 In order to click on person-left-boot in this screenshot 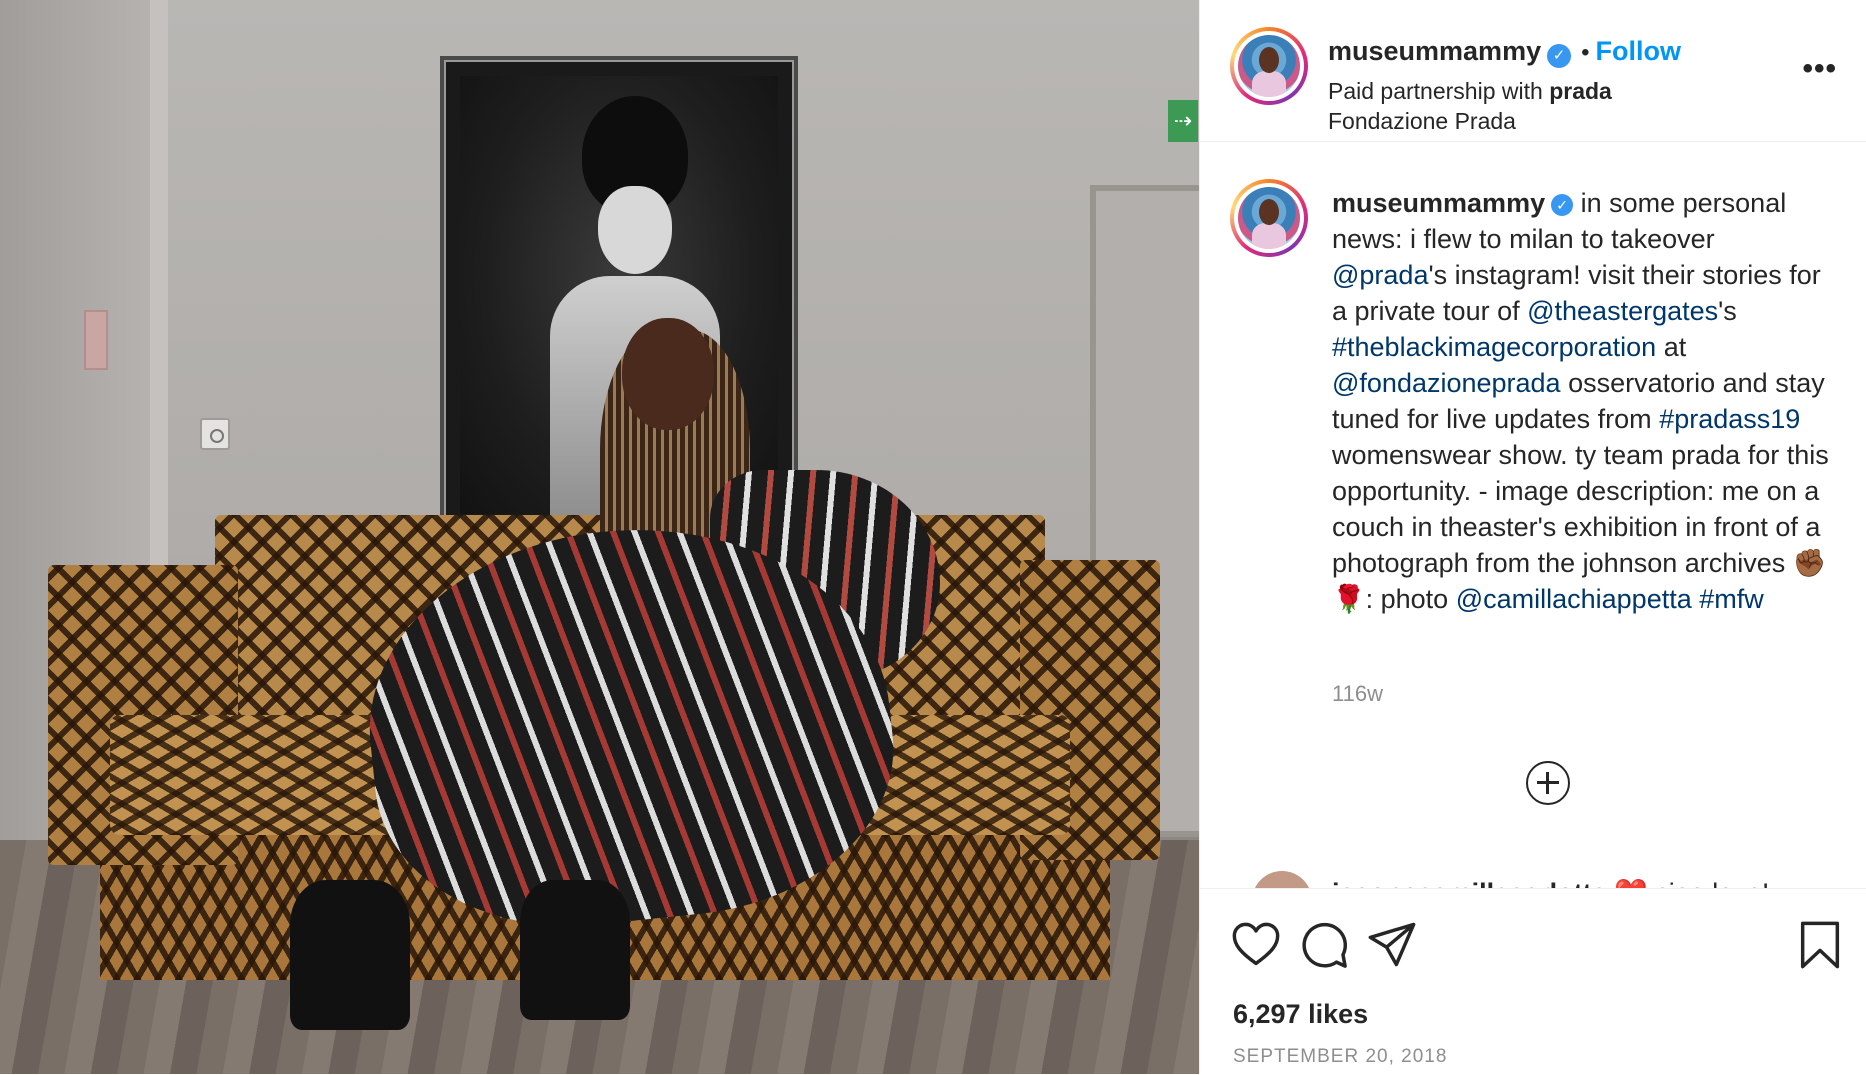, I will do `click(350, 955)`.